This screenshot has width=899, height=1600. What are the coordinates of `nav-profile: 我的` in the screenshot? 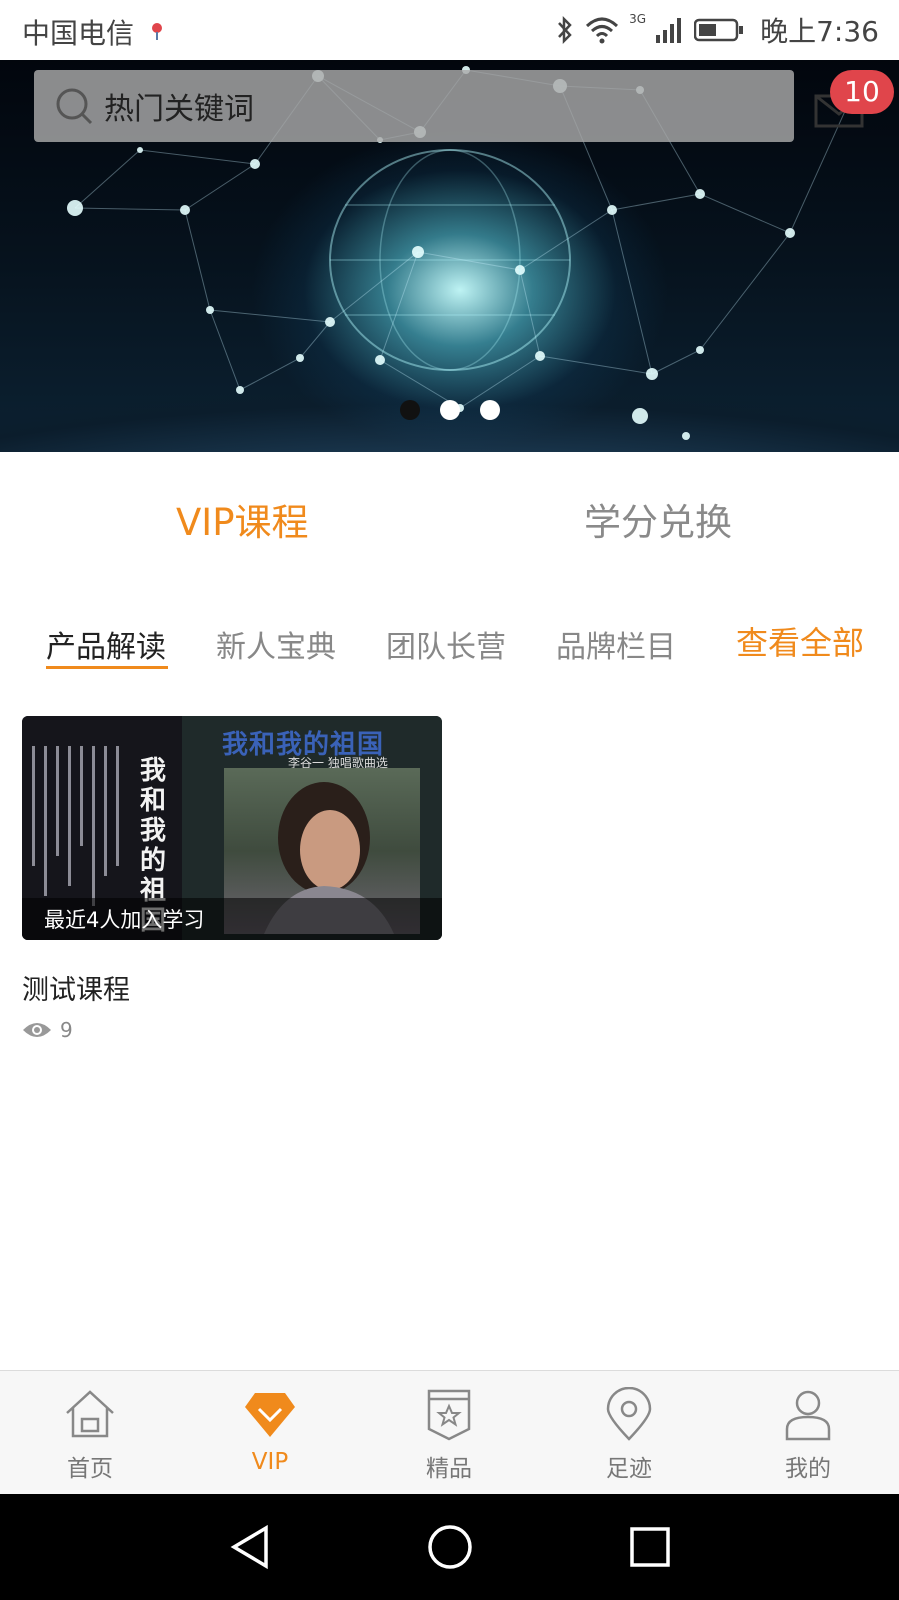 It's located at (808, 1435).